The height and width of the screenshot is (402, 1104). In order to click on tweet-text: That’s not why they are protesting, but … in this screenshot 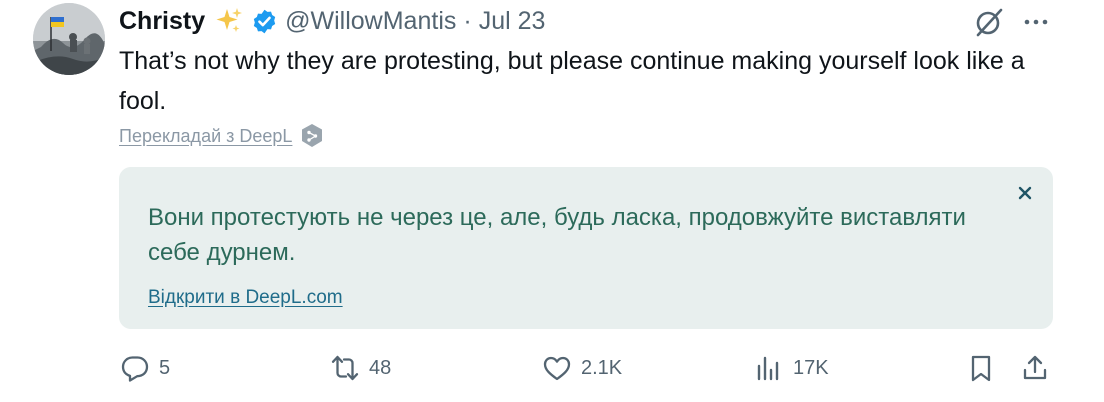, I will do `click(572, 81)`.